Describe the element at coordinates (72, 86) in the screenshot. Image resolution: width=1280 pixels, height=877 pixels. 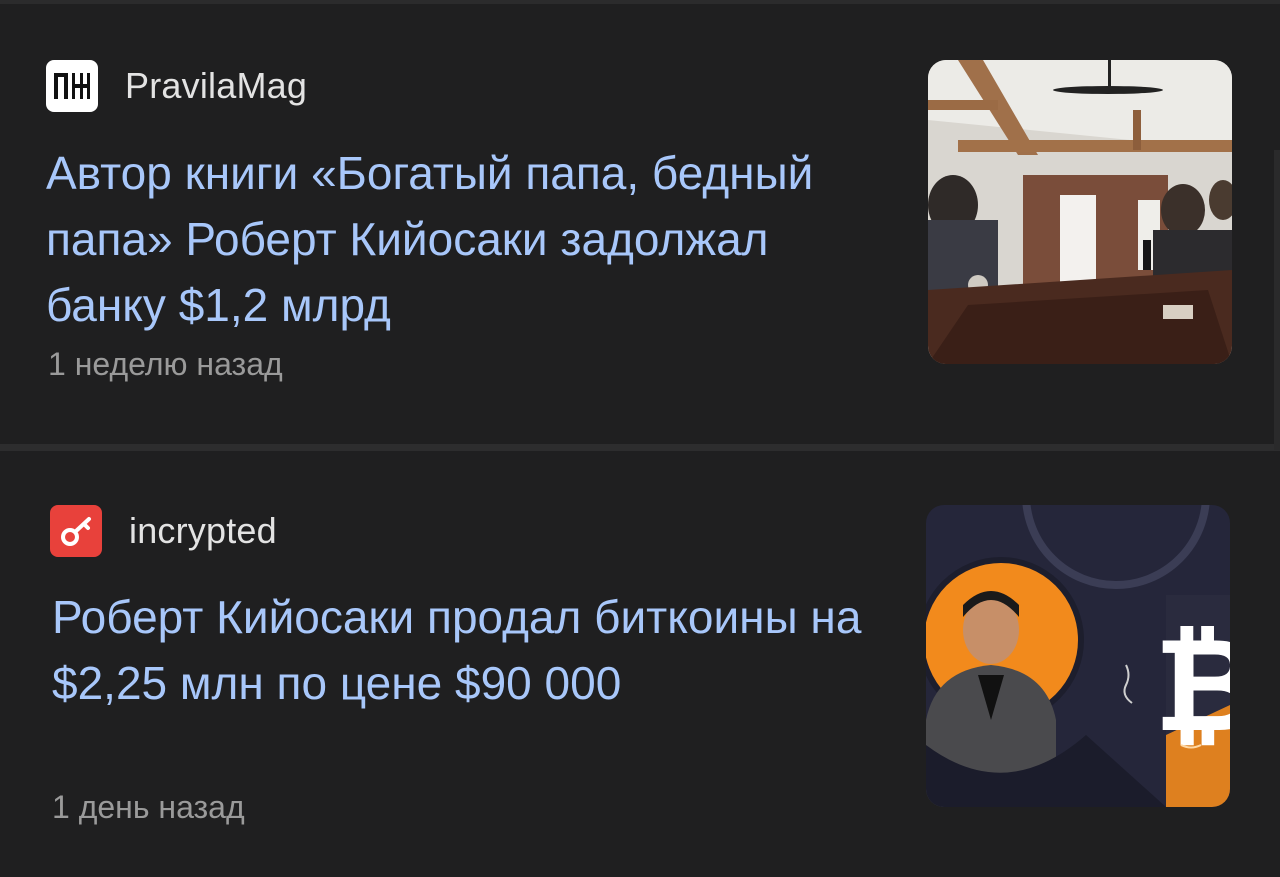
I see `pravilamag-logo-icon` at that location.